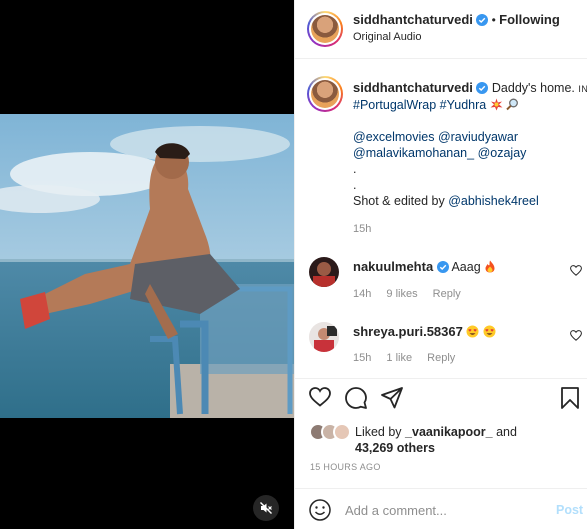  I want to click on caption-time: 15h, so click(468, 229).